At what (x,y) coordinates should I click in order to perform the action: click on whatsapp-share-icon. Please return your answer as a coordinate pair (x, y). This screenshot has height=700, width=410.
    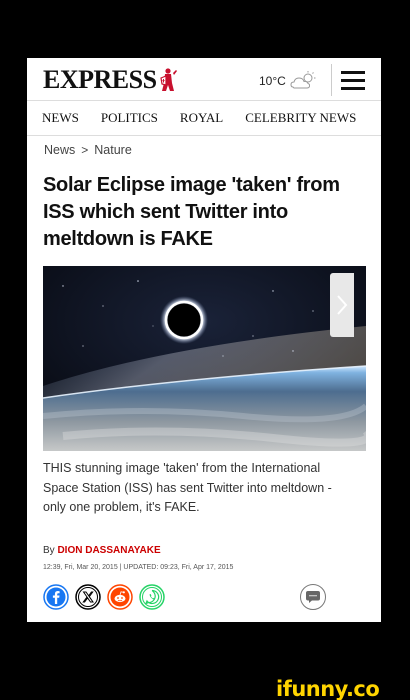
    Looking at the image, I should click on (152, 597).